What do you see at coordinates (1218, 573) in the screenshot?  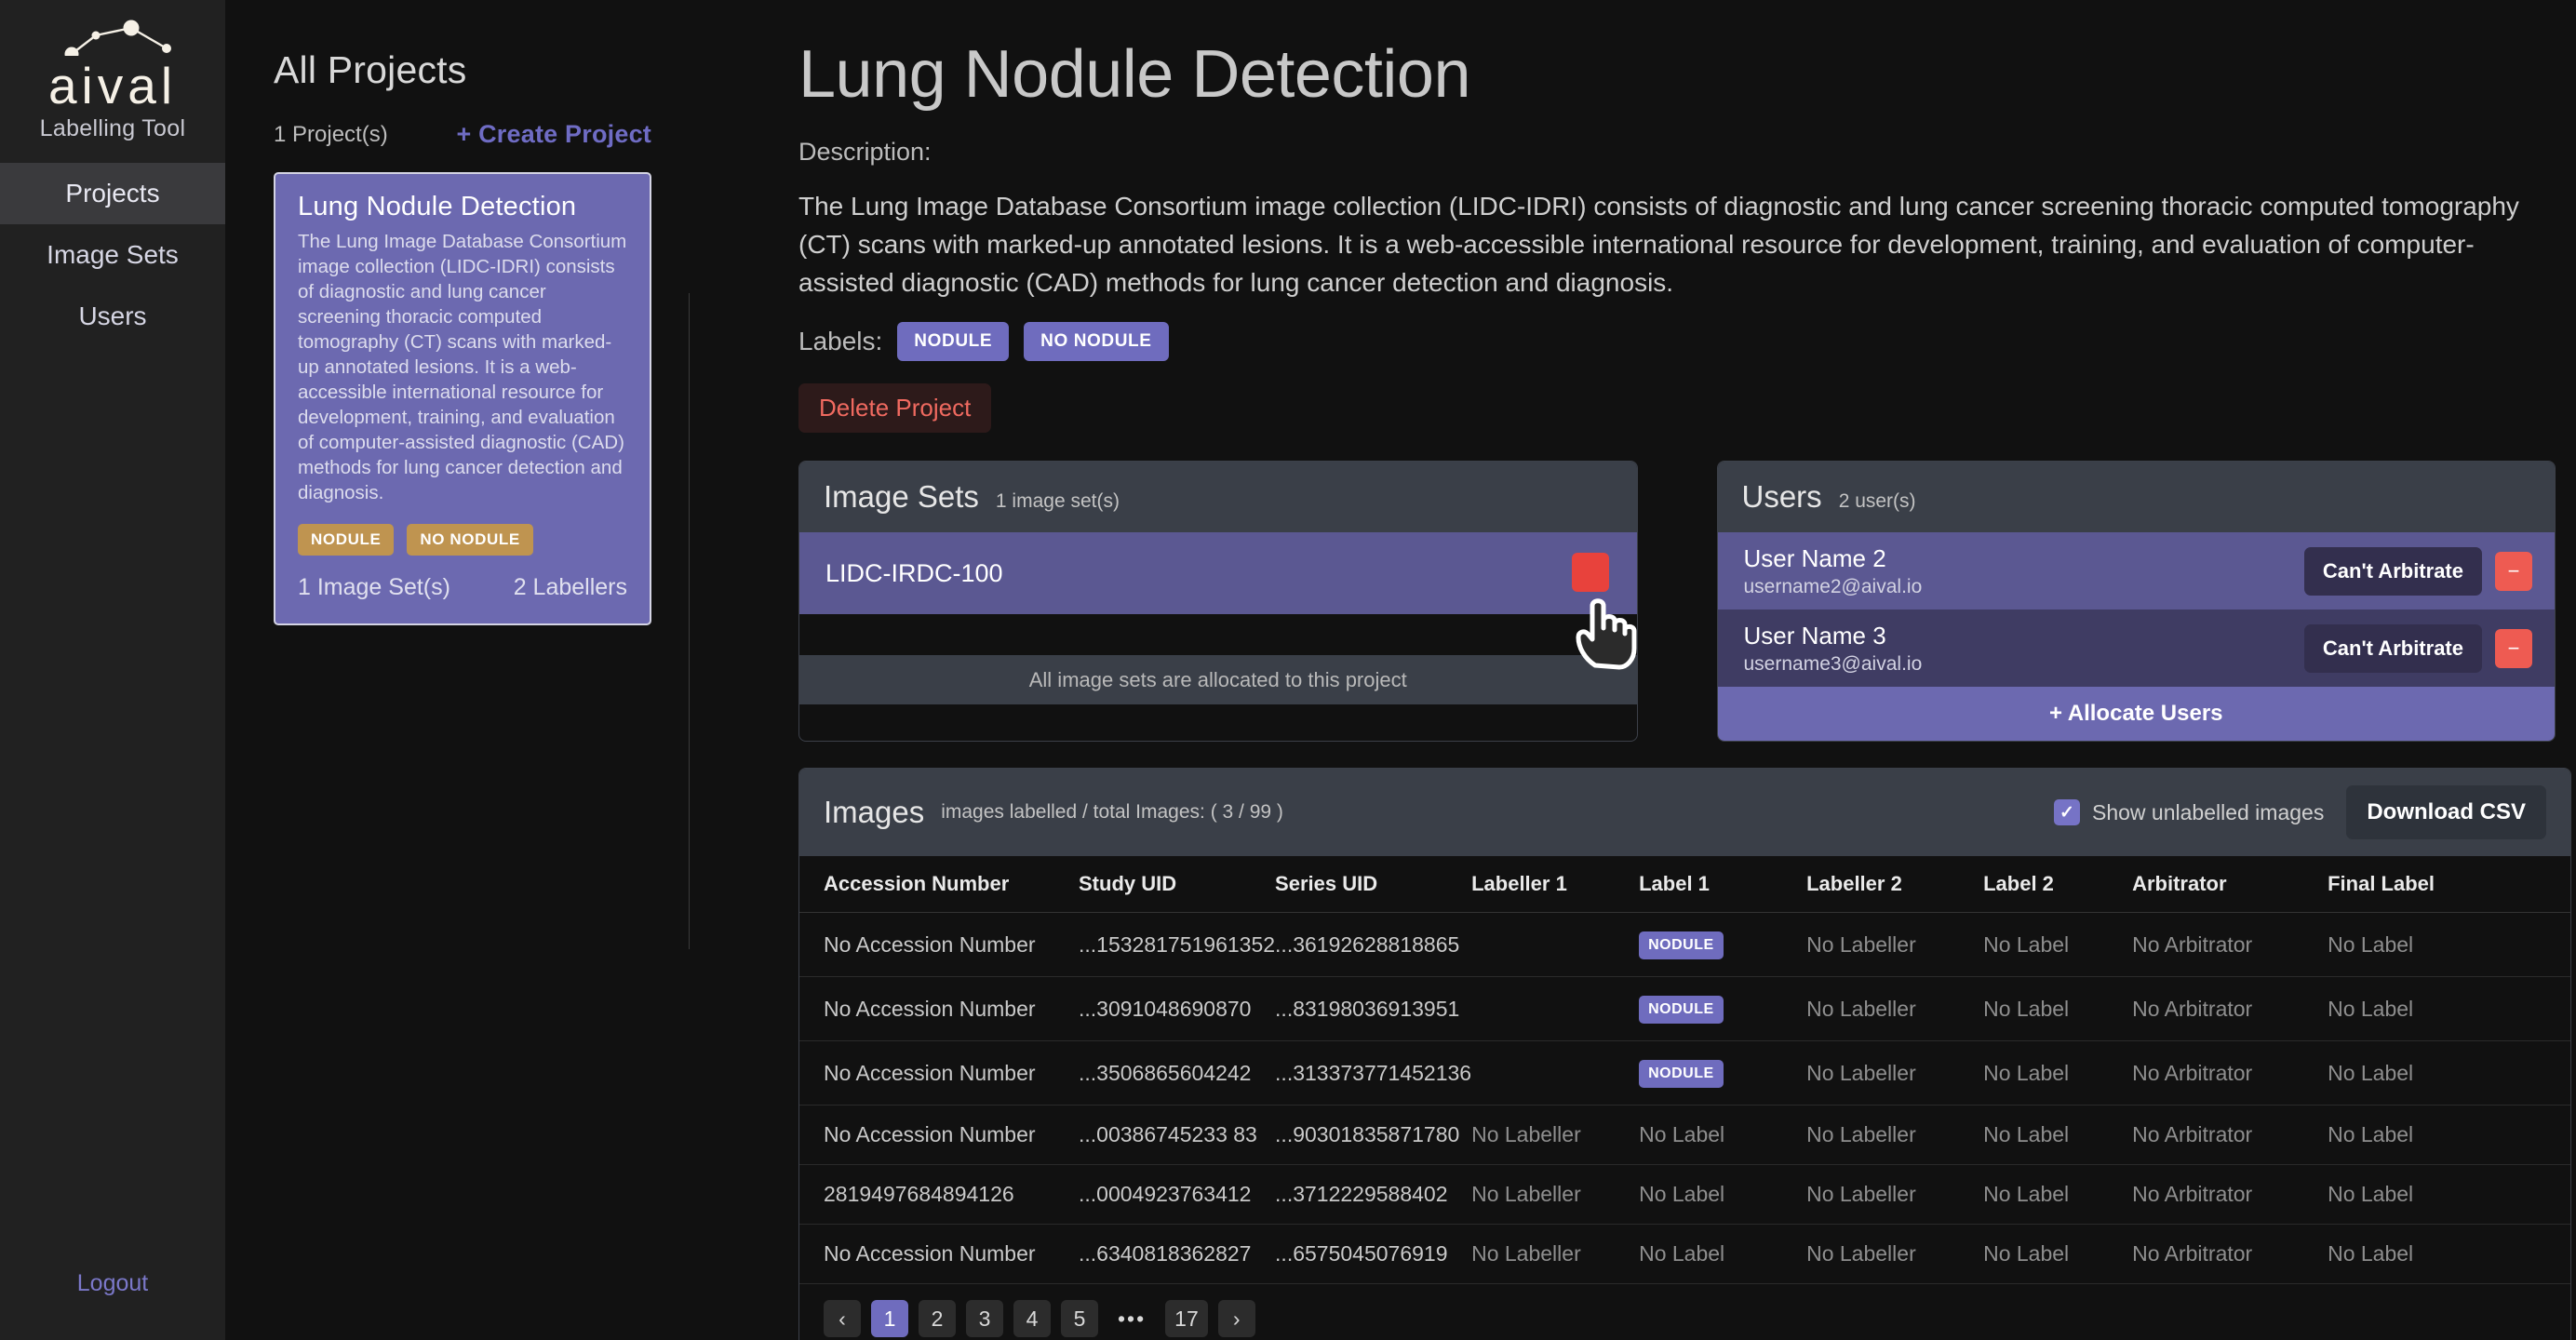 I see `image-set-row: LIDC-IRDC-100` at bounding box center [1218, 573].